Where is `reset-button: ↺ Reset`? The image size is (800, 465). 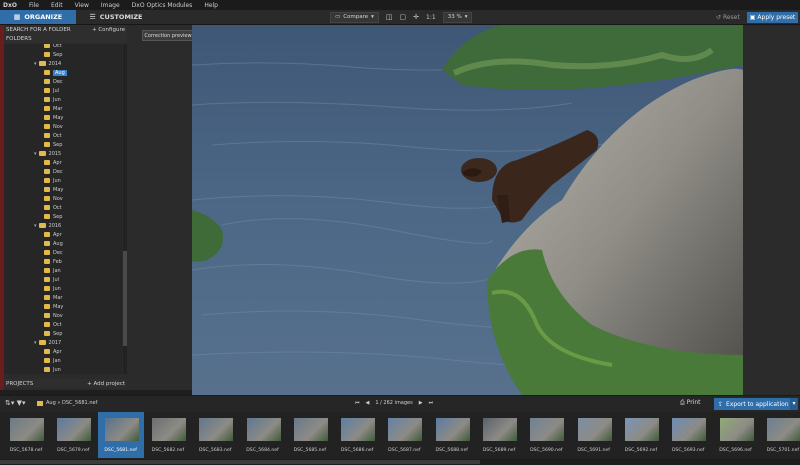 reset-button: ↺ Reset is located at coordinates (728, 17).